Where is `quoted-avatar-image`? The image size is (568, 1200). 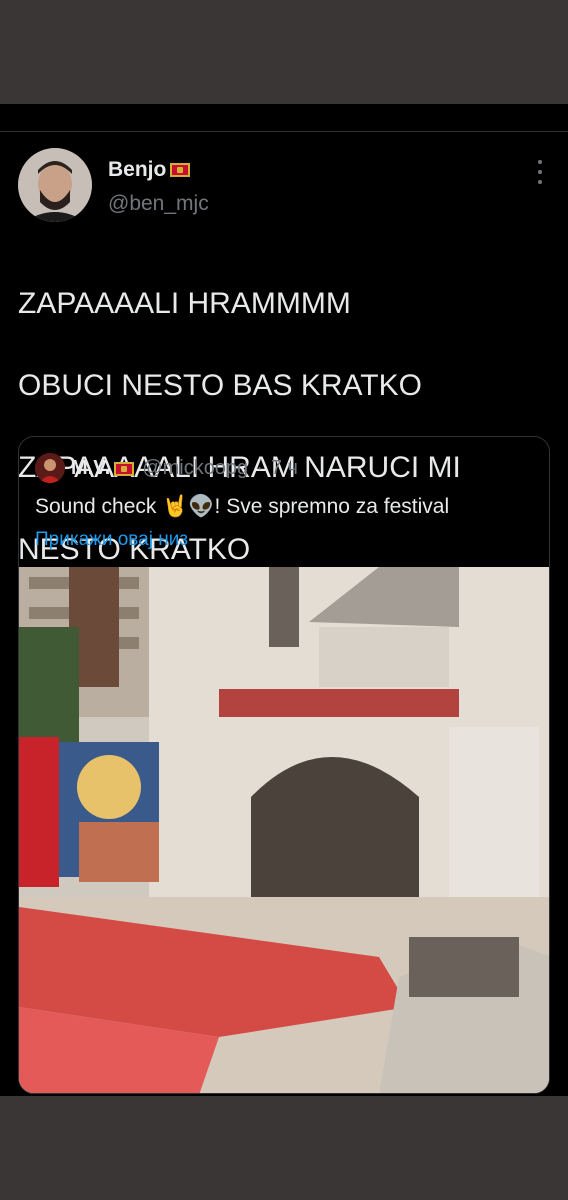 quoted-avatar-image is located at coordinates (50, 468).